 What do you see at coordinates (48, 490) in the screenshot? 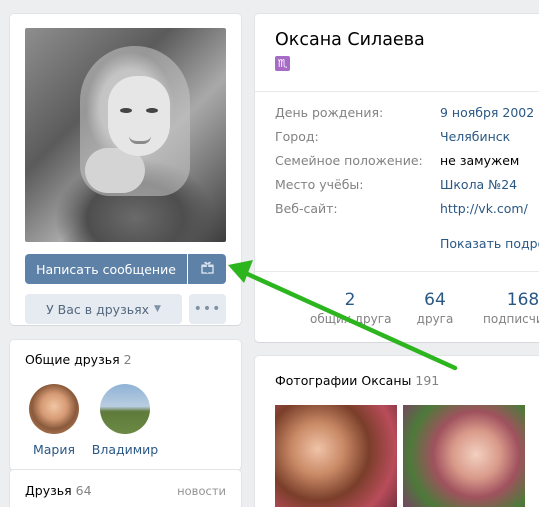
I see `friends-title: Друзья` at bounding box center [48, 490].